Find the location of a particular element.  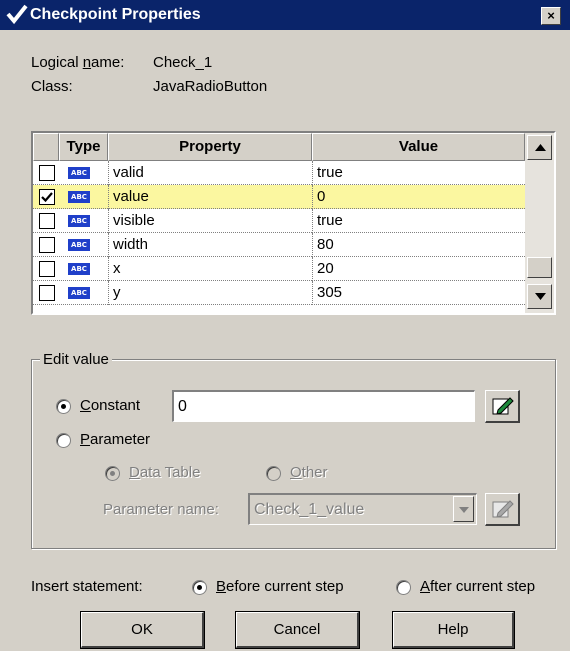

property-cell: y is located at coordinates (210, 293).